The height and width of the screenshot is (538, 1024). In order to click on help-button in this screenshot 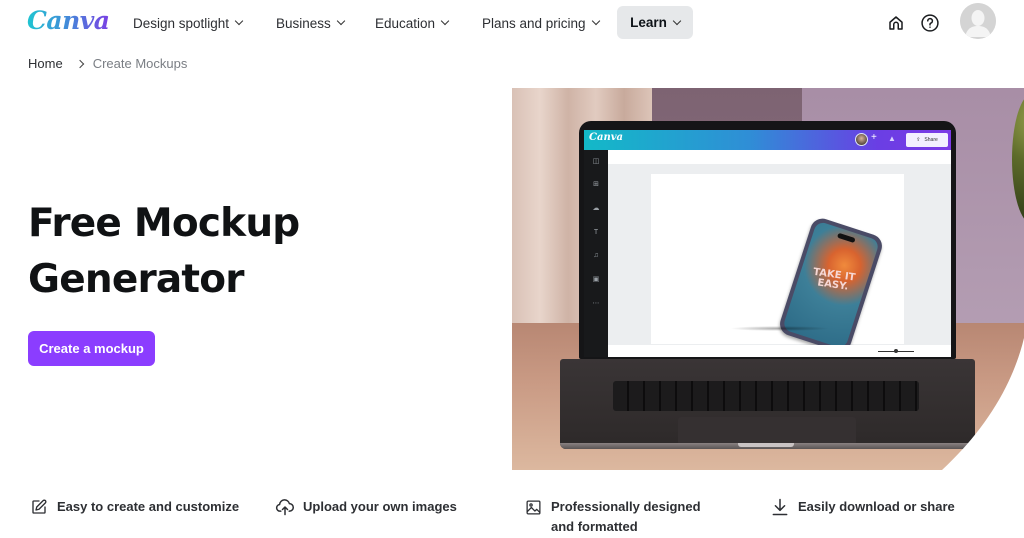, I will do `click(930, 23)`.